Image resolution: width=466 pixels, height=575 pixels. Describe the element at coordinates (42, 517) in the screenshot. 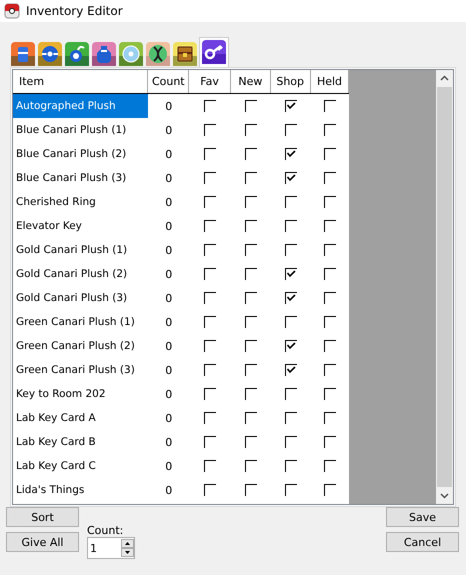

I see `sort-button: Sort` at that location.